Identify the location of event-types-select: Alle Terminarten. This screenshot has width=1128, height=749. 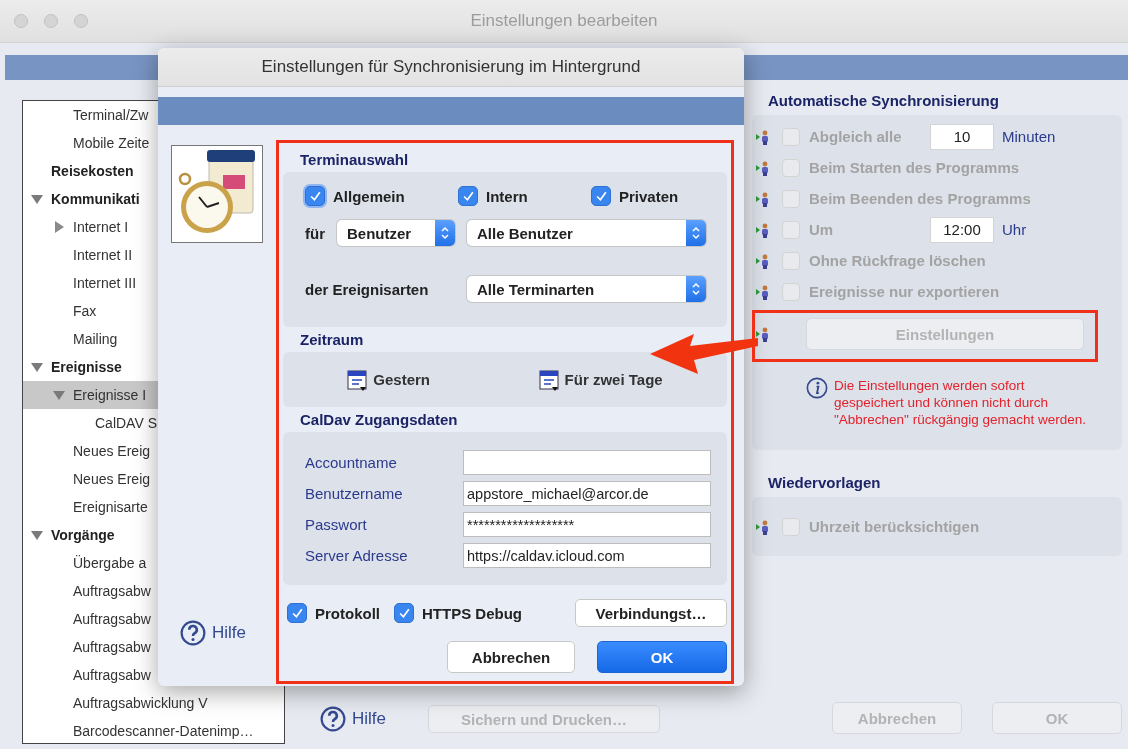
(586, 289).